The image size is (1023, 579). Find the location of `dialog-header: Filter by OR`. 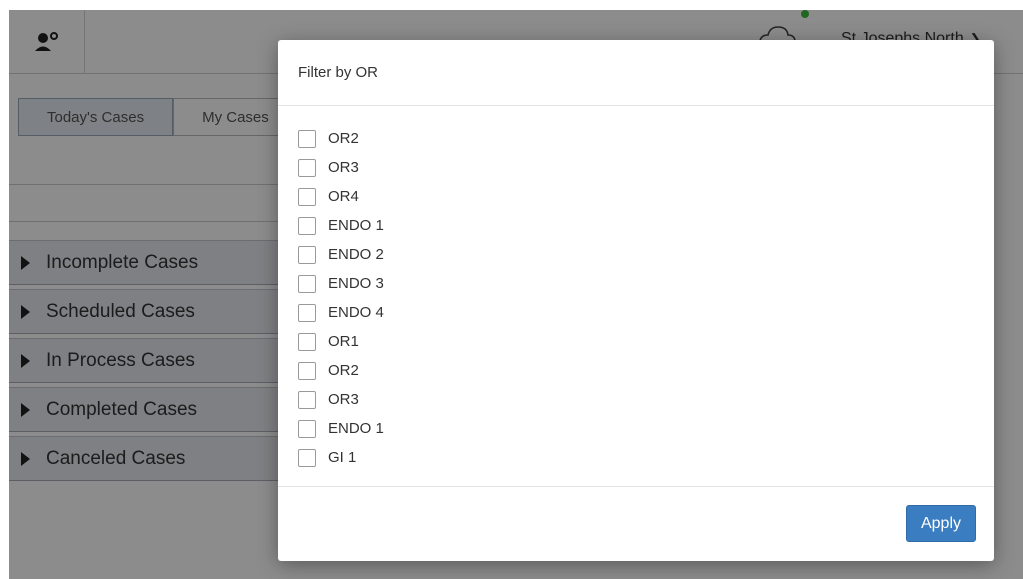

dialog-header: Filter by OR is located at coordinates (636, 73).